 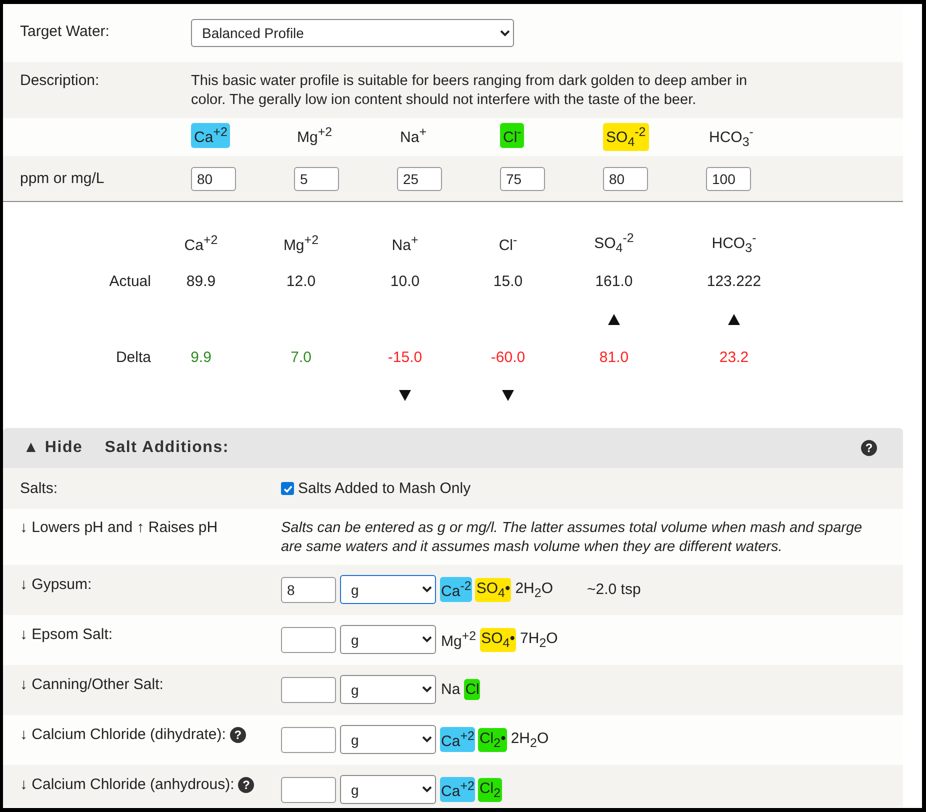 What do you see at coordinates (572, 538) in the screenshot?
I see `note-text: Salts can be entered as g or mg/l. The latter assumes total volume when mash and sparge are same waters and it assumes mash volume when they are different waters.` at bounding box center [572, 538].